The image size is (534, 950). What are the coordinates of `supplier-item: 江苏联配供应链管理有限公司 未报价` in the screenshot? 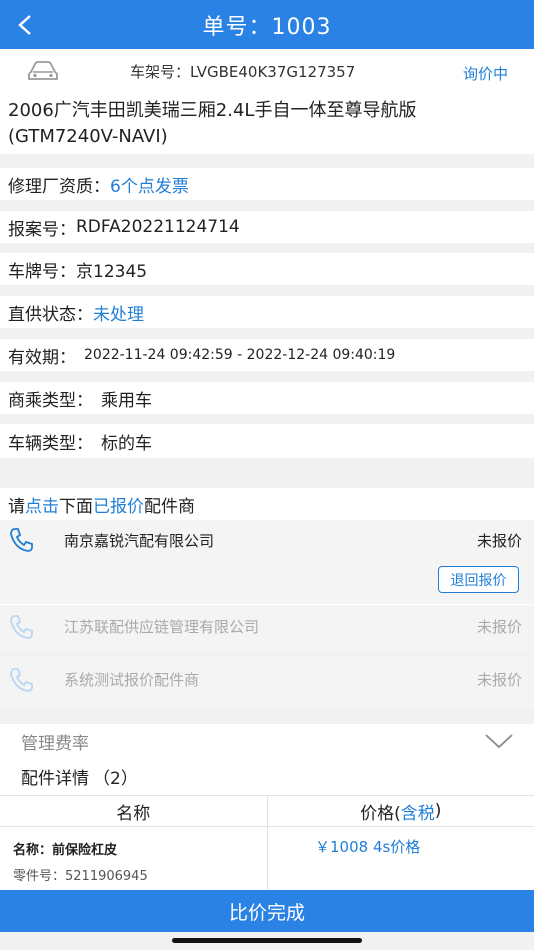 It's located at (267, 629).